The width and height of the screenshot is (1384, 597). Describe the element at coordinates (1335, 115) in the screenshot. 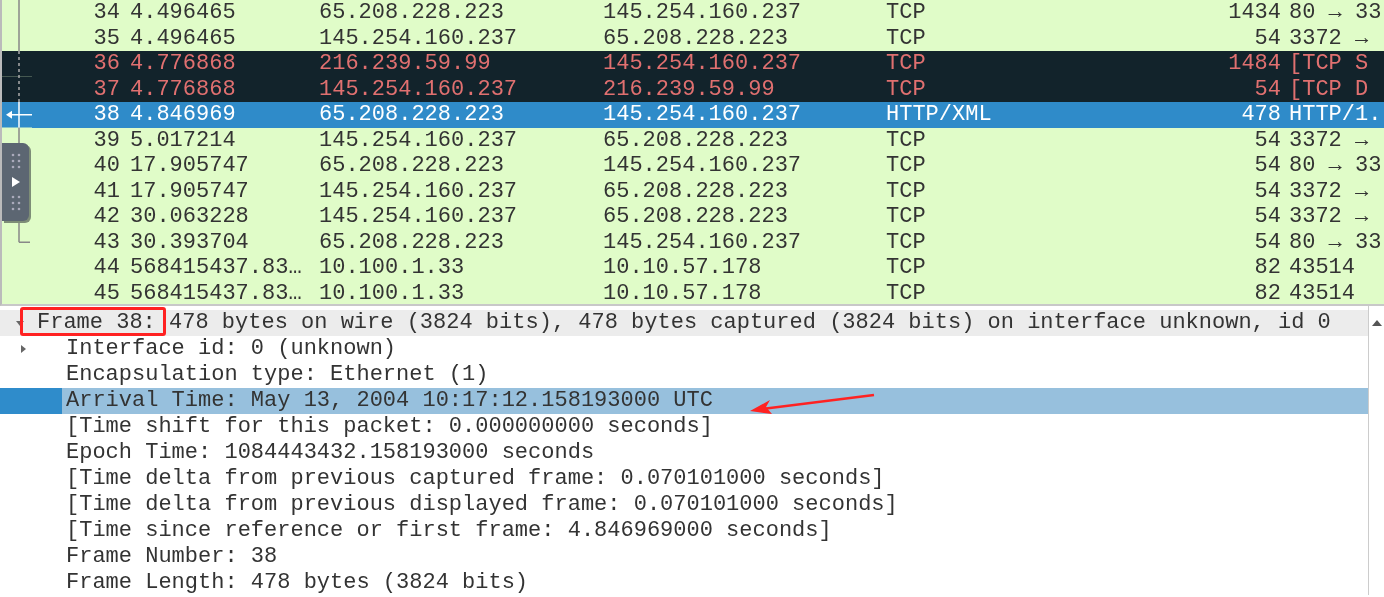

I see `table-cell-text: HTTP/1.` at that location.